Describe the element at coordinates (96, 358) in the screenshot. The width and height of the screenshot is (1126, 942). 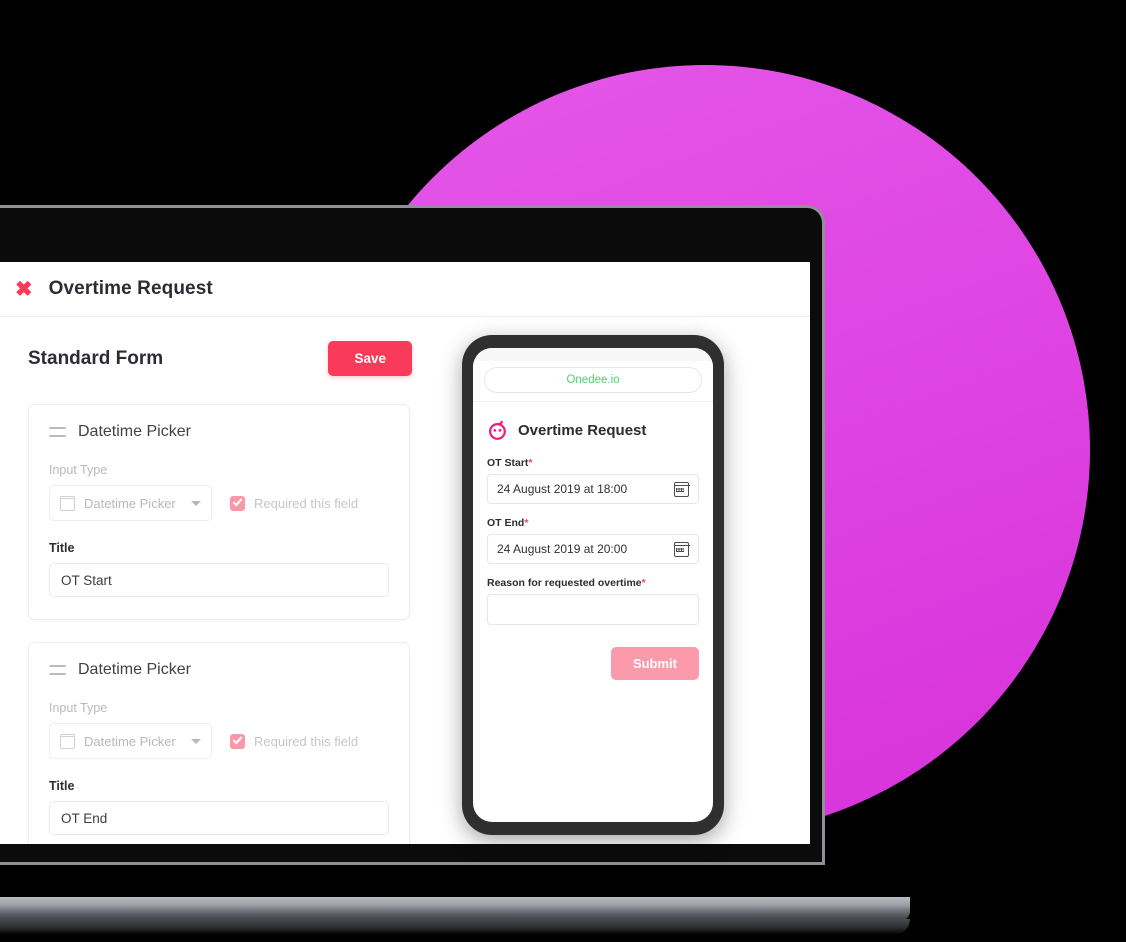
I see `form-heading: Standard Form` at that location.